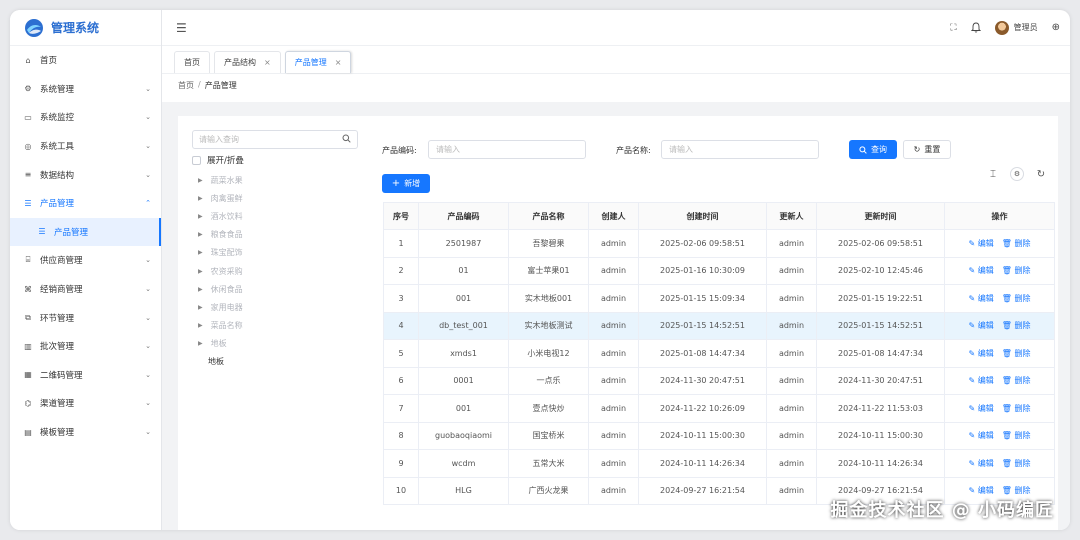  Describe the element at coordinates (993, 174) in the screenshot. I see `column-height-icon: ⌶` at that location.